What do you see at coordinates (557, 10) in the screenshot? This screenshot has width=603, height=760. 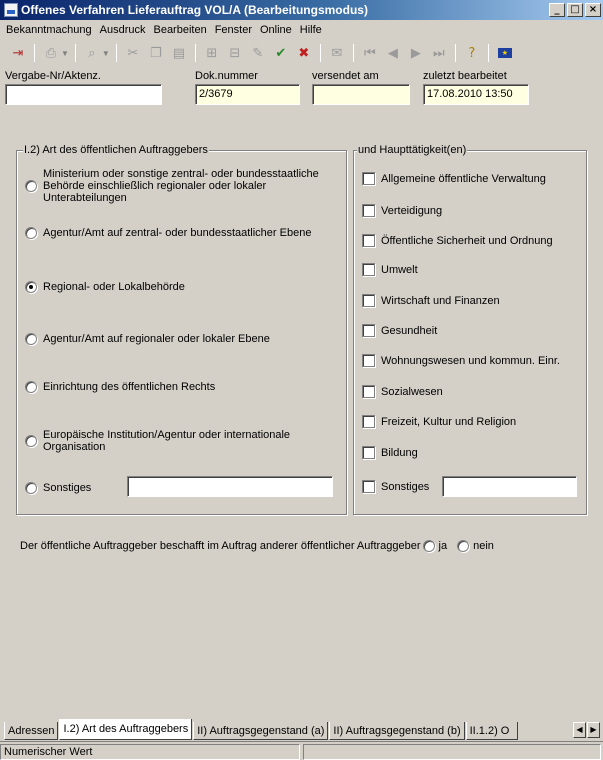 I see `minimize-button: _` at bounding box center [557, 10].